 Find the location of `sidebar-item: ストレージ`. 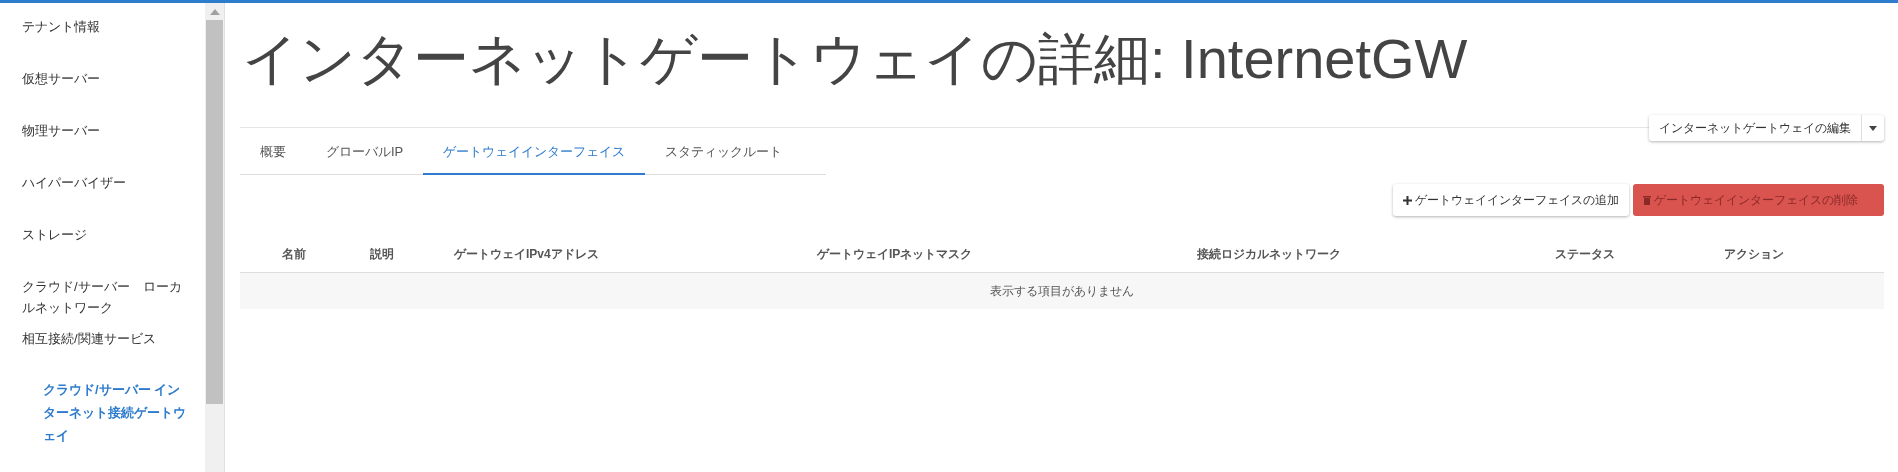

sidebar-item: ストレージ is located at coordinates (102, 248).